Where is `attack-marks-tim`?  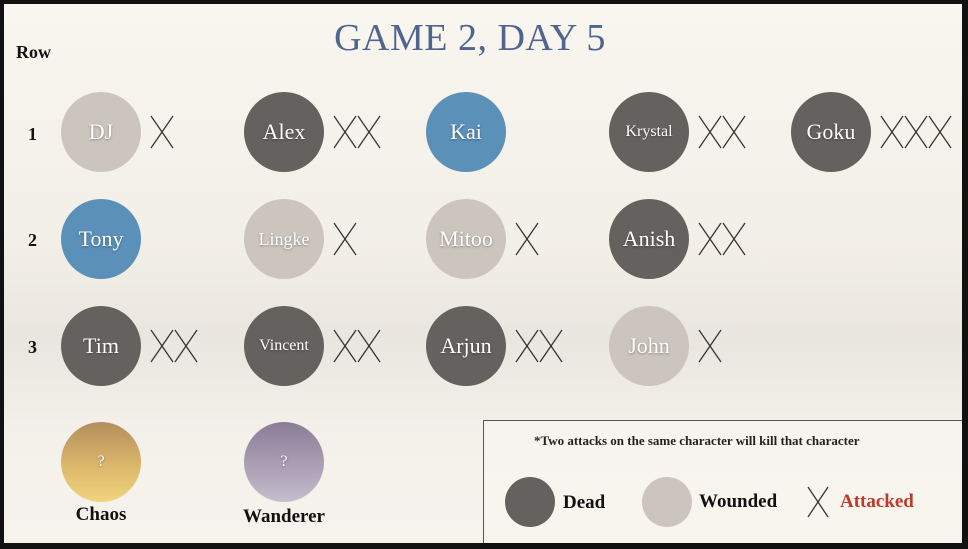 attack-marks-tim is located at coordinates (174, 346).